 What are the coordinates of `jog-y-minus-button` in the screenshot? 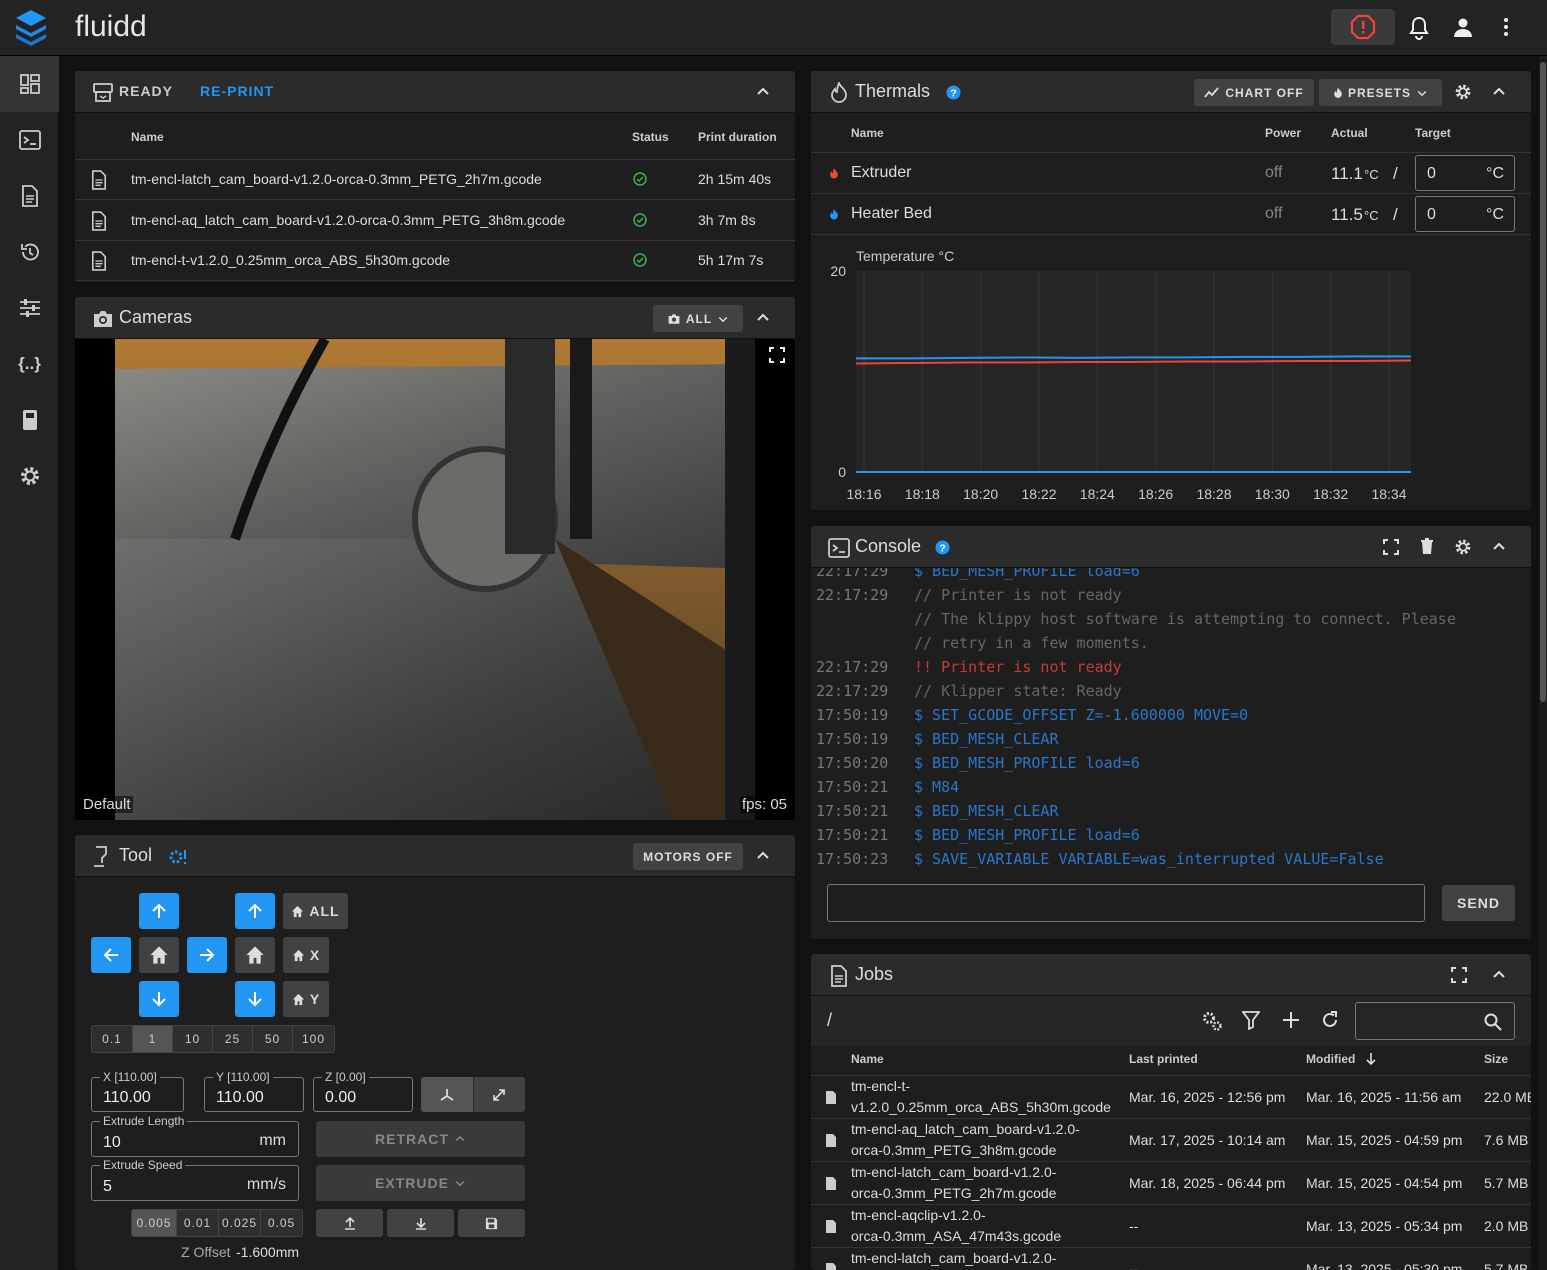 It's located at (159, 999).